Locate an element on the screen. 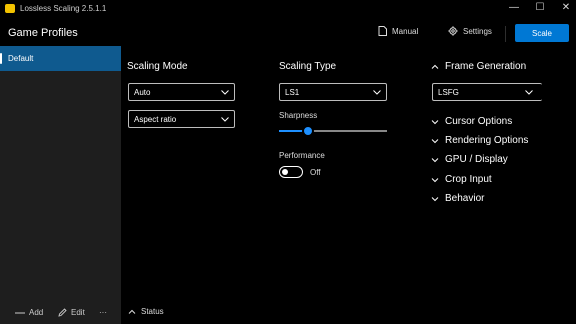 The height and width of the screenshot is (324, 576). manual-button: Manual is located at coordinates (398, 31).